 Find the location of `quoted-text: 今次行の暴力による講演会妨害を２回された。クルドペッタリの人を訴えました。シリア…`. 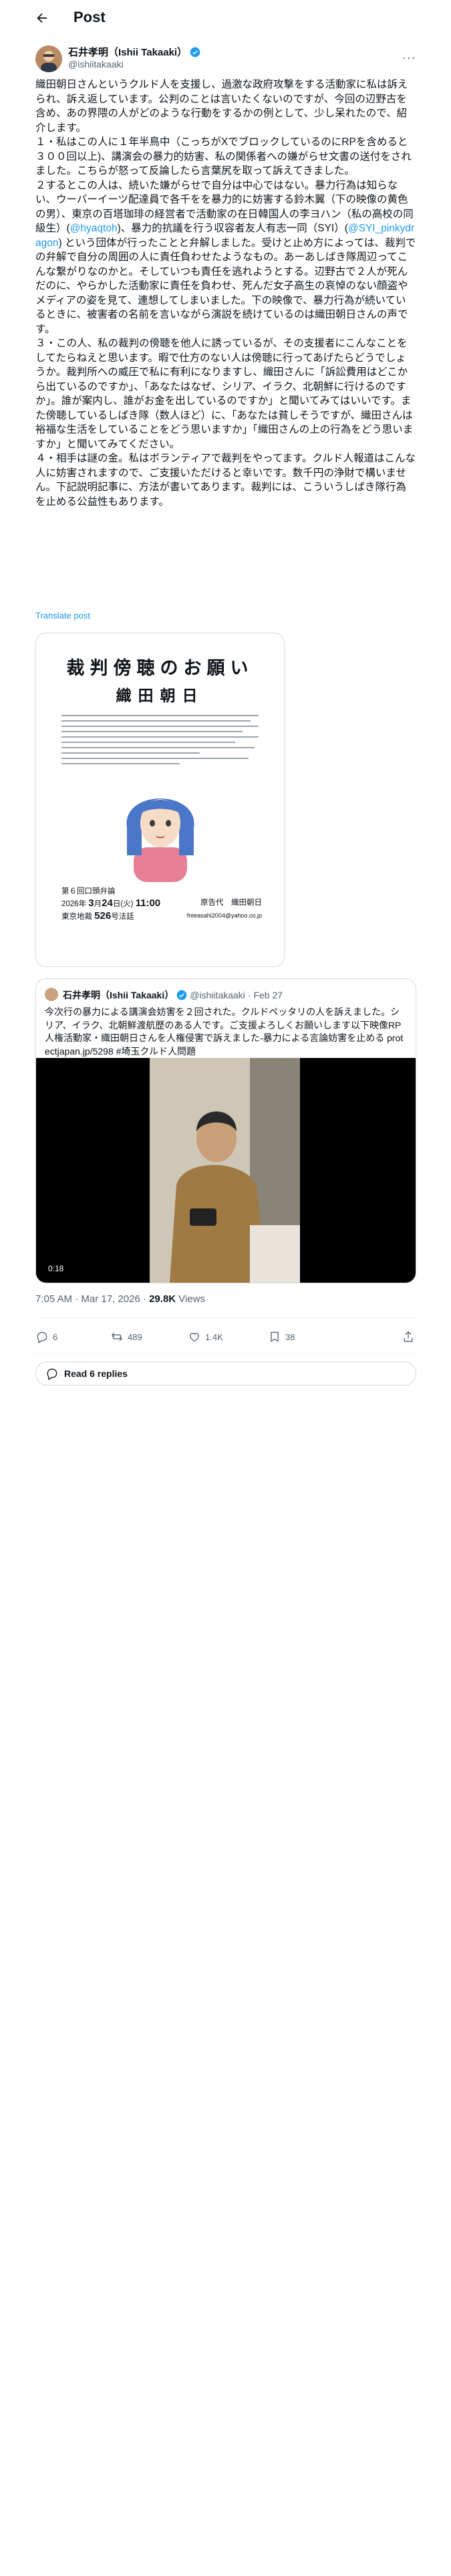

quoted-text: 今次行の暴力による講演会妨害を２回された。クルドペッタリの人を訴えました。シリア… is located at coordinates (224, 1031).